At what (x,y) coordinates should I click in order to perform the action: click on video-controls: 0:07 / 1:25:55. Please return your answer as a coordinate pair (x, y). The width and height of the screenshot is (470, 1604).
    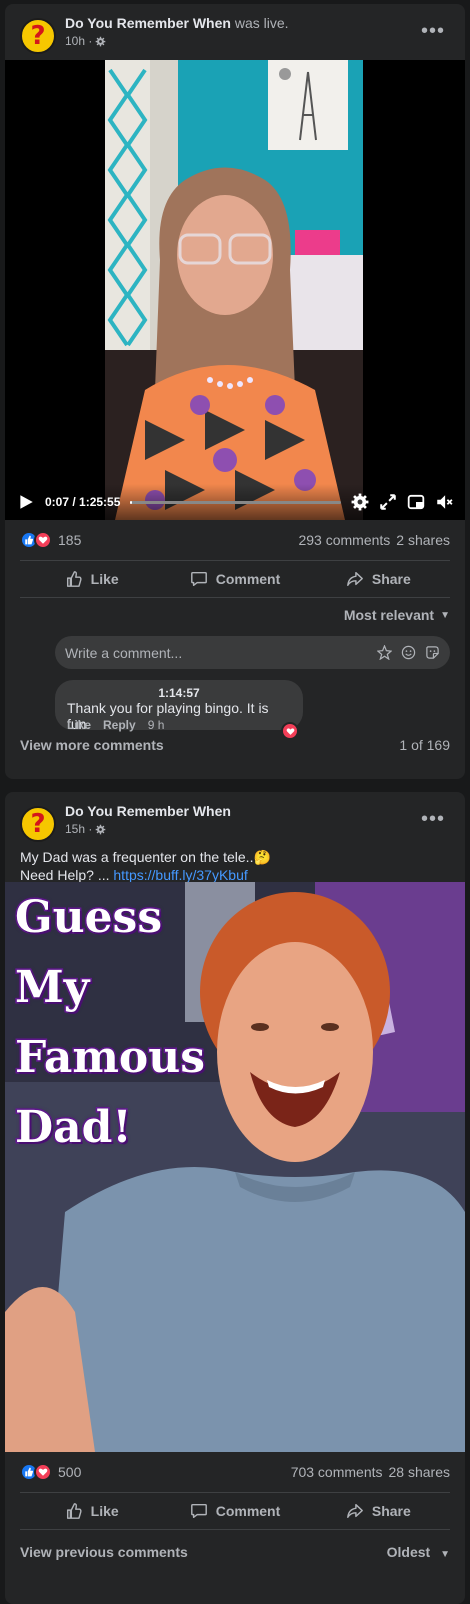
    Looking at the image, I should click on (235, 502).